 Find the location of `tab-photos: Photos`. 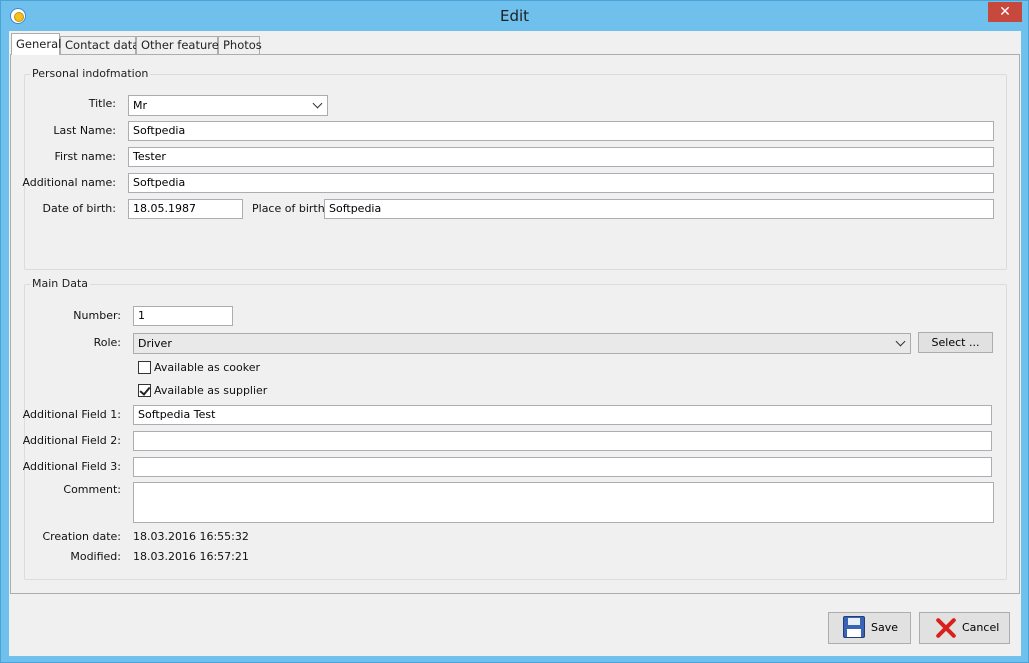

tab-photos: Photos is located at coordinates (240, 45).